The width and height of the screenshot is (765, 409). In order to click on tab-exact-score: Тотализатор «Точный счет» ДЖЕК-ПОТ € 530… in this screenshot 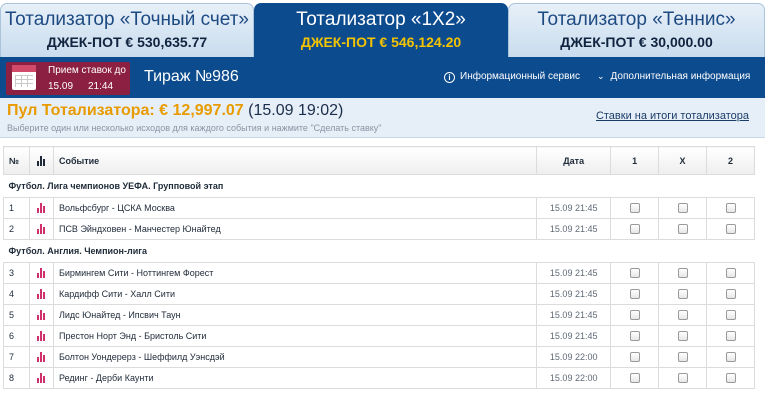, I will do `click(127, 30)`.